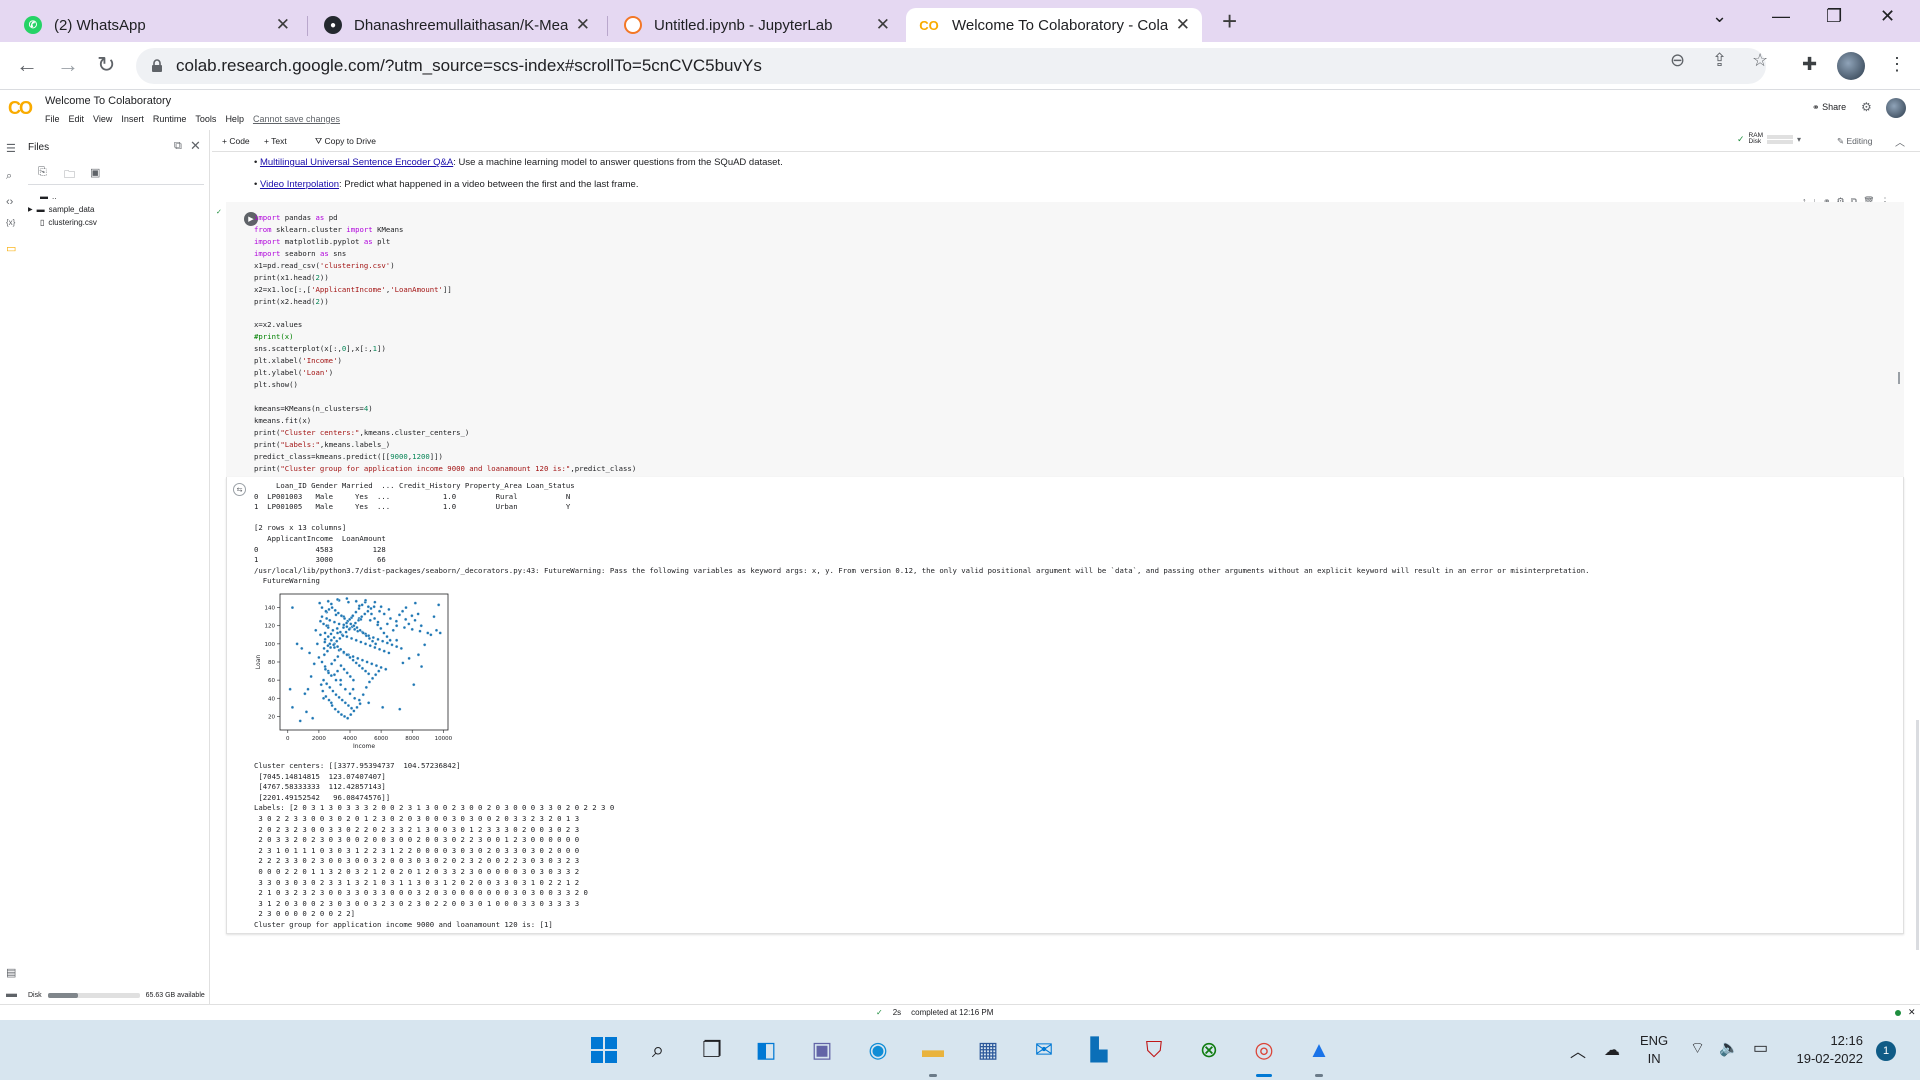  What do you see at coordinates (1054, 25) in the screenshot?
I see `tab-colab: CO Welcome To Colaboratory - Colal ✕` at bounding box center [1054, 25].